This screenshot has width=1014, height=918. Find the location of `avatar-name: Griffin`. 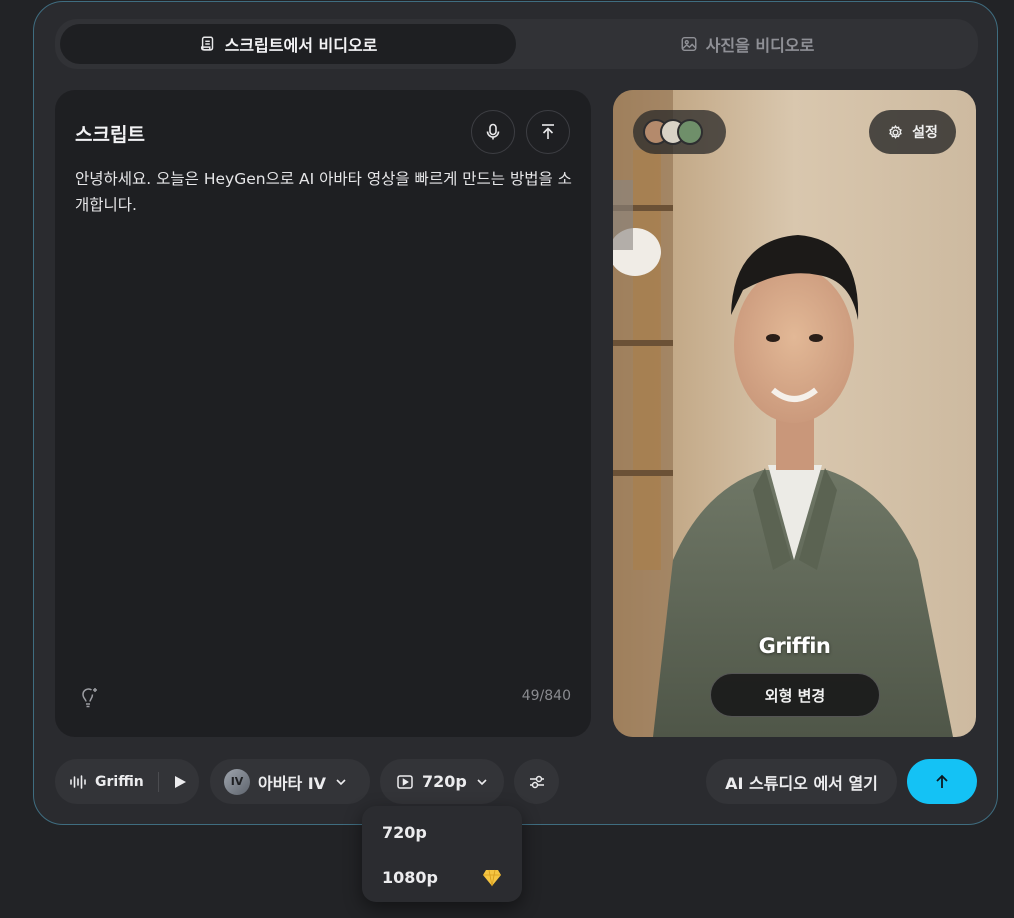

avatar-name: Griffin is located at coordinates (794, 646).